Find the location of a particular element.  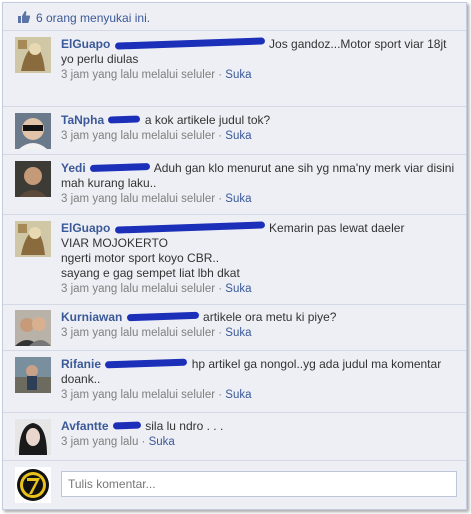

likes-bar: 6 orang menyukai ini. is located at coordinates (234, 17).